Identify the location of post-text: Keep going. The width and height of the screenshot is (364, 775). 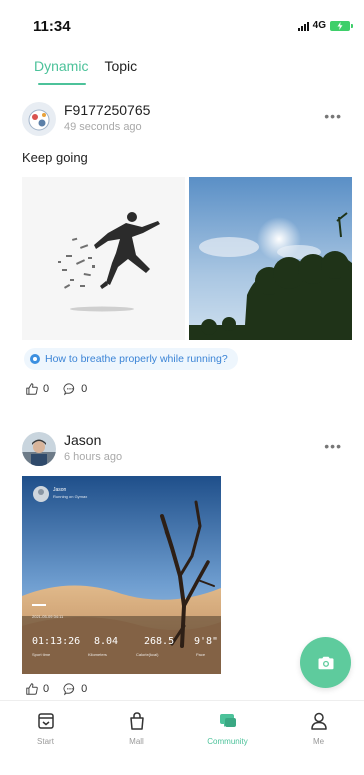
(55, 157).